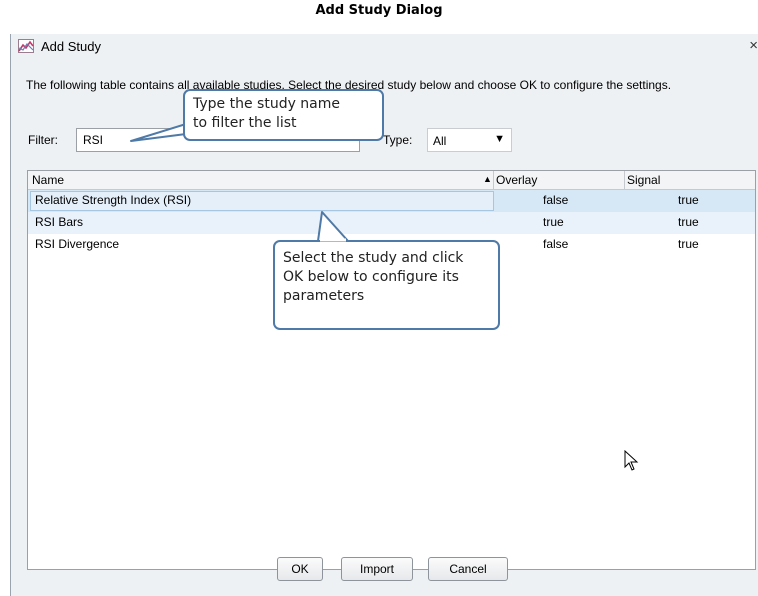 The width and height of the screenshot is (758, 596). Describe the element at coordinates (487, 179) in the screenshot. I see `sort-ascending-icon: ▲` at that location.